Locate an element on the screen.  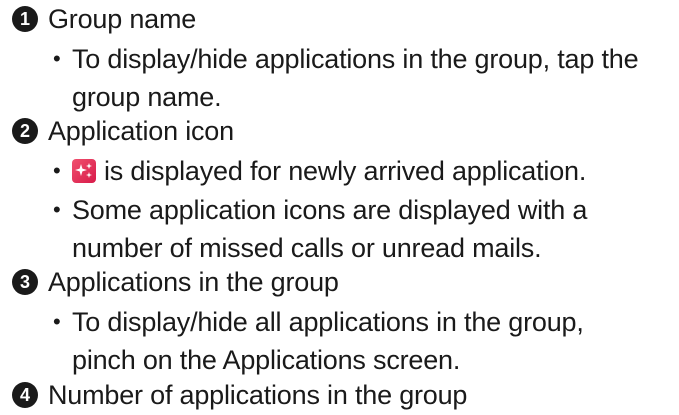
item-3-heading: 3 Applications in the group is located at coordinates (175, 282).